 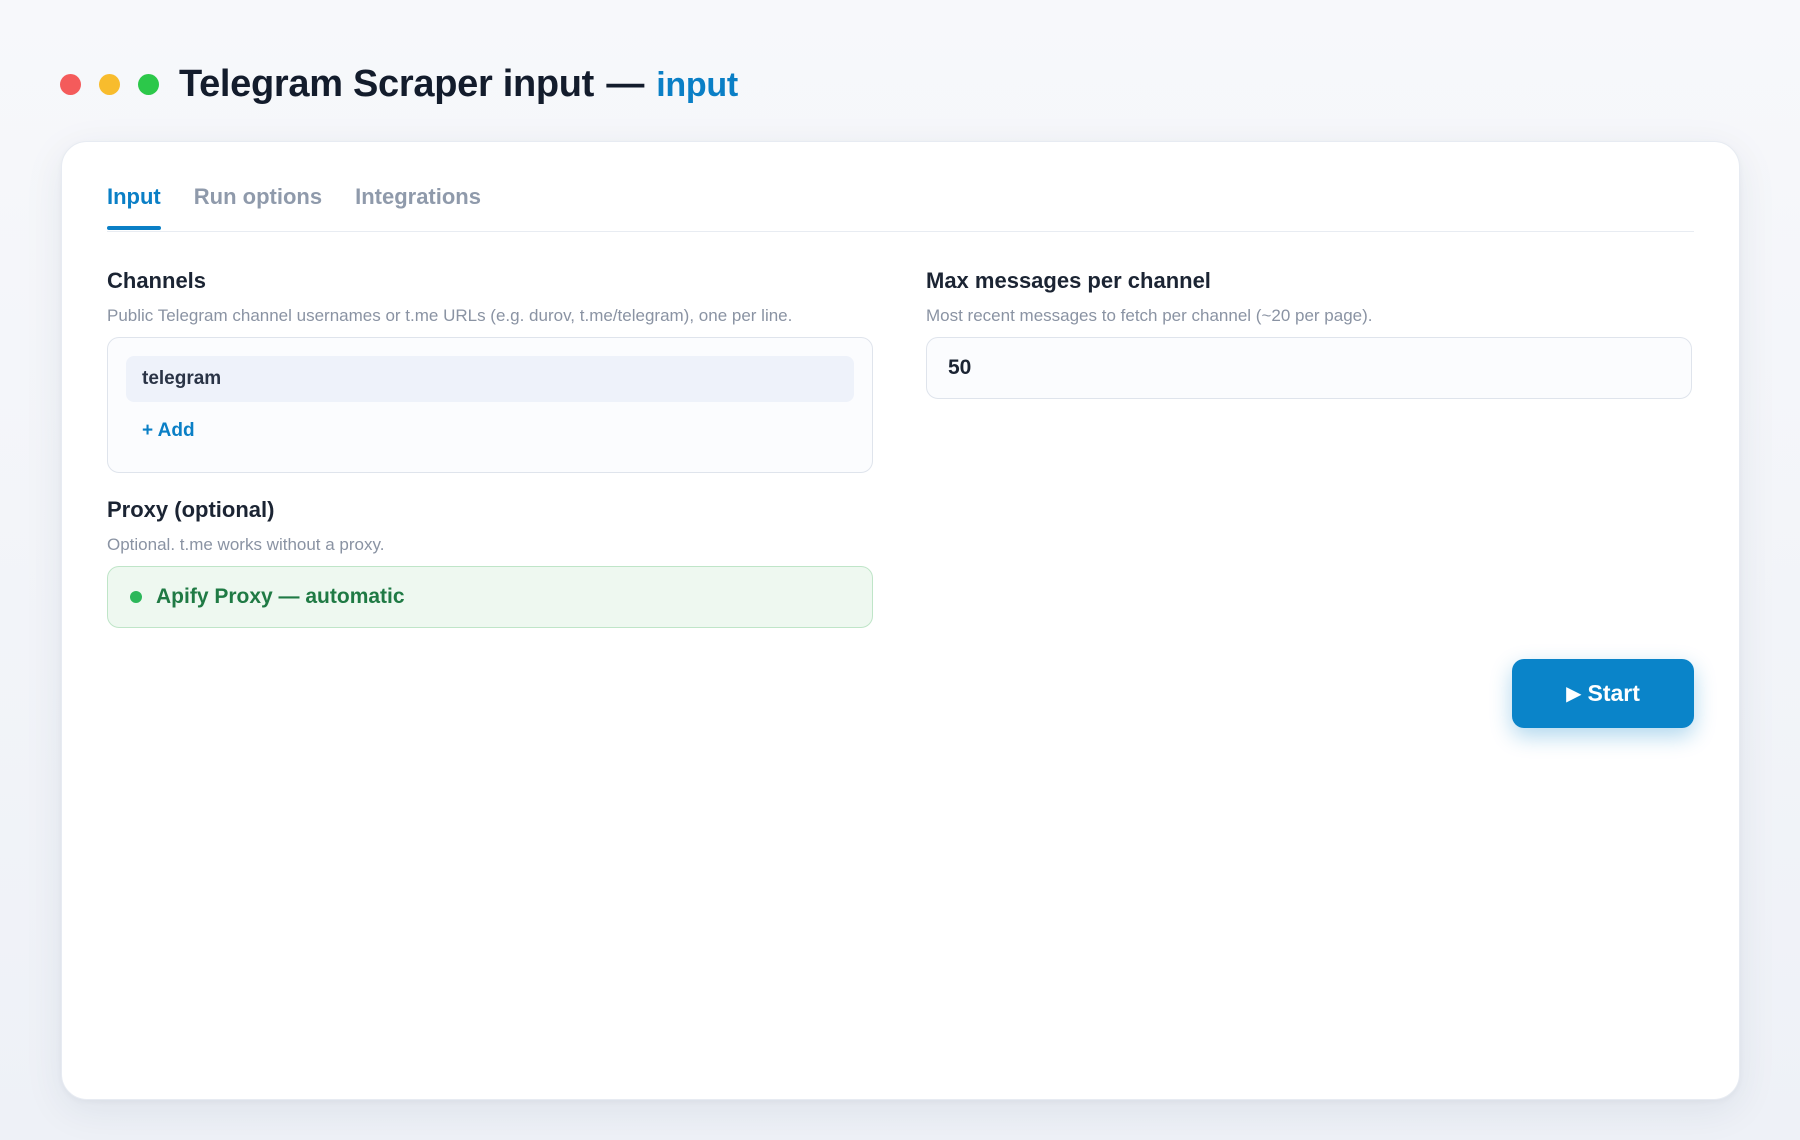 I want to click on proxy-selector: Apify Proxy — automatic, so click(x=490, y=597).